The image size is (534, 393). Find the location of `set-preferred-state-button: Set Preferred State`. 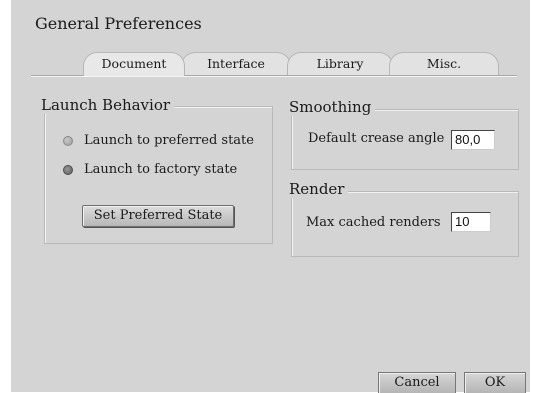

set-preferred-state-button: Set Preferred State is located at coordinates (158, 216).